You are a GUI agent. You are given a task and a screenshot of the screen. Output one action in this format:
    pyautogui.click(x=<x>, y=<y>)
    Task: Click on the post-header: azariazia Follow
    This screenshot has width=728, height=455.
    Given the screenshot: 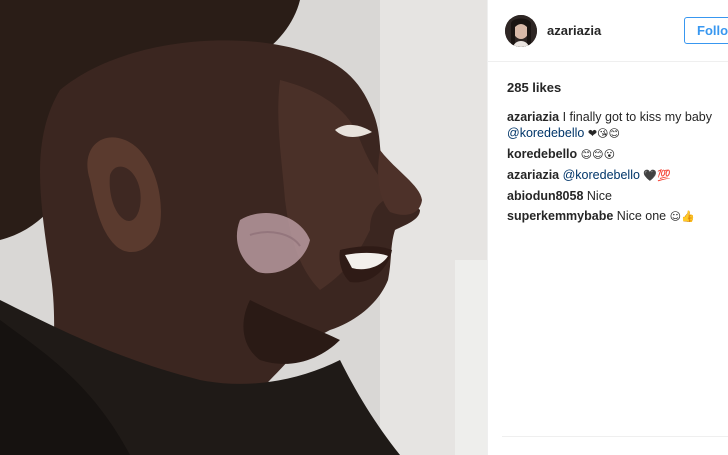 What is the action you would take?
    pyautogui.click(x=608, y=31)
    